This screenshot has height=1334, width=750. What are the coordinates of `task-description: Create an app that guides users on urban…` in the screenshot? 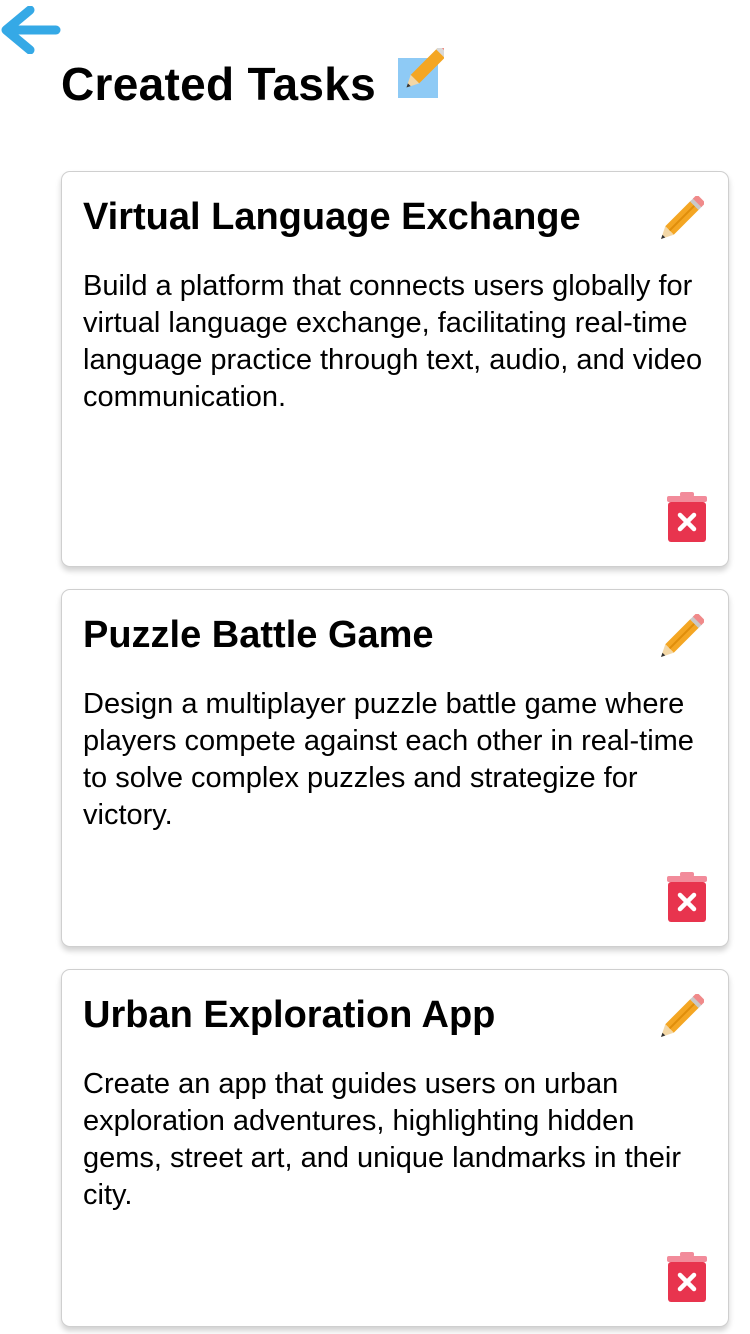 It's located at (382, 1139).